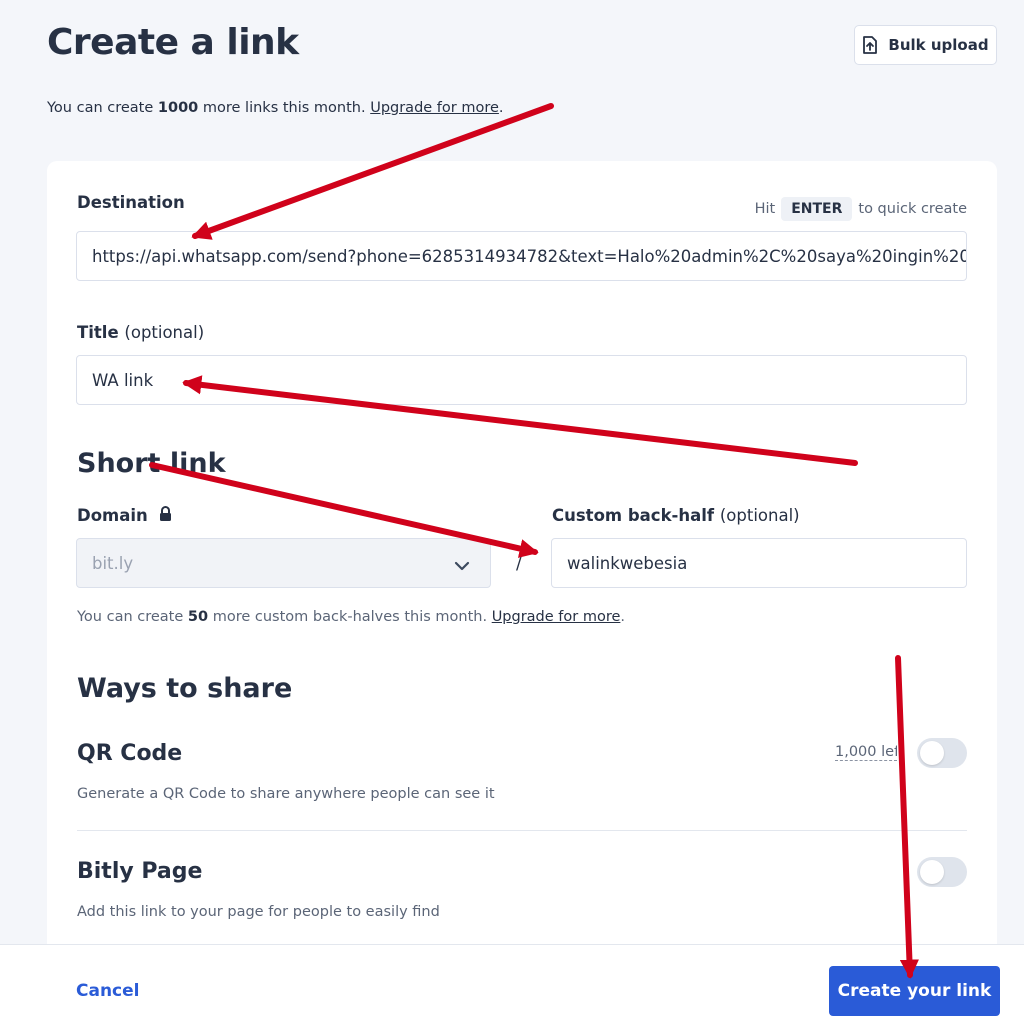  I want to click on bitly-page-title: Bitly Page, so click(140, 871).